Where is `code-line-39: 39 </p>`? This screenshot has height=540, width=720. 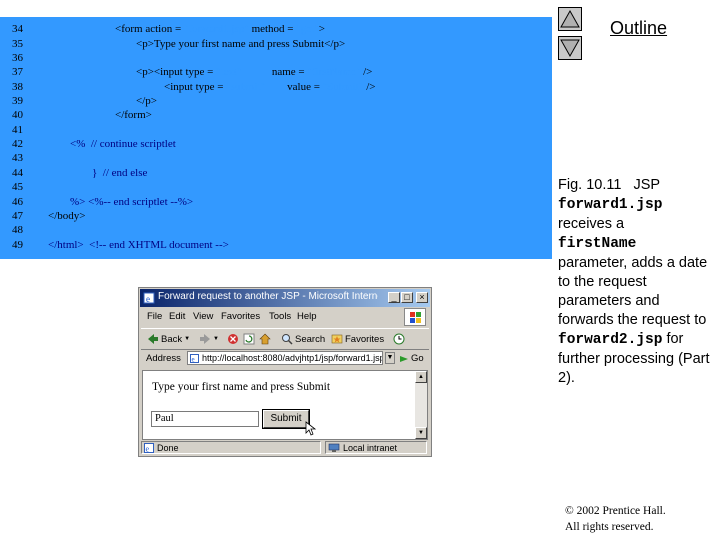
code-line-39: 39 </p> is located at coordinates (84, 101).